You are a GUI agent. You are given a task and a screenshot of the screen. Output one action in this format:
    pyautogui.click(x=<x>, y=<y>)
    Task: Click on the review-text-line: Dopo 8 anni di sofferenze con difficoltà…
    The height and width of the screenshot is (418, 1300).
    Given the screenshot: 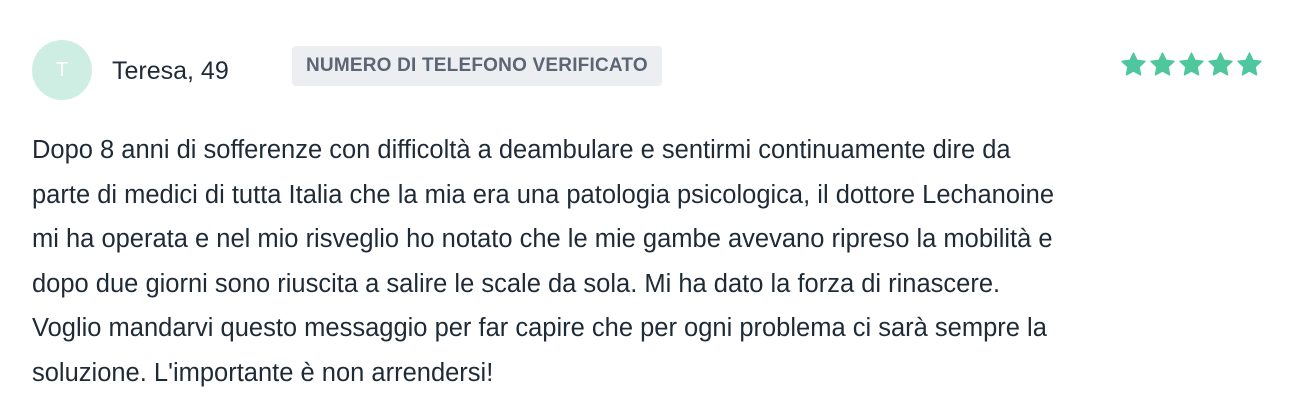 What is the action you would take?
    pyautogui.click(x=521, y=150)
    